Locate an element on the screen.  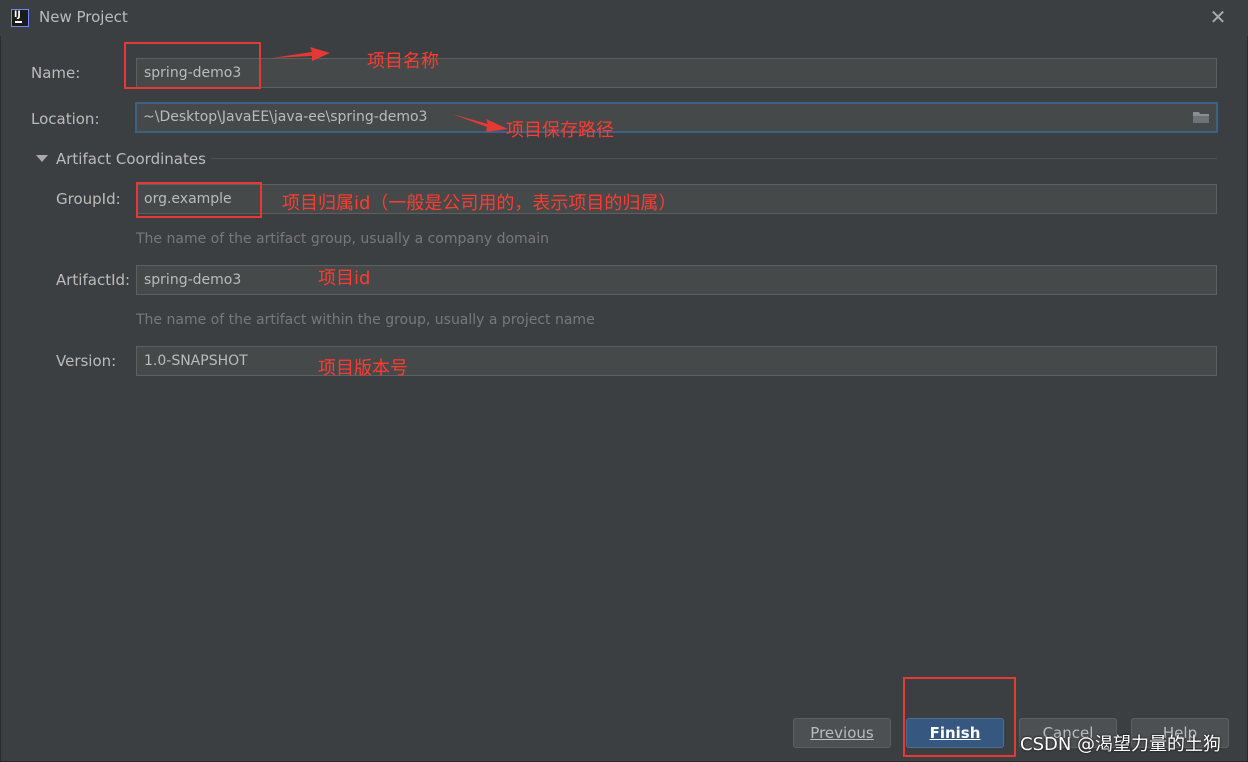
name-highlight-box is located at coordinates (192, 65).